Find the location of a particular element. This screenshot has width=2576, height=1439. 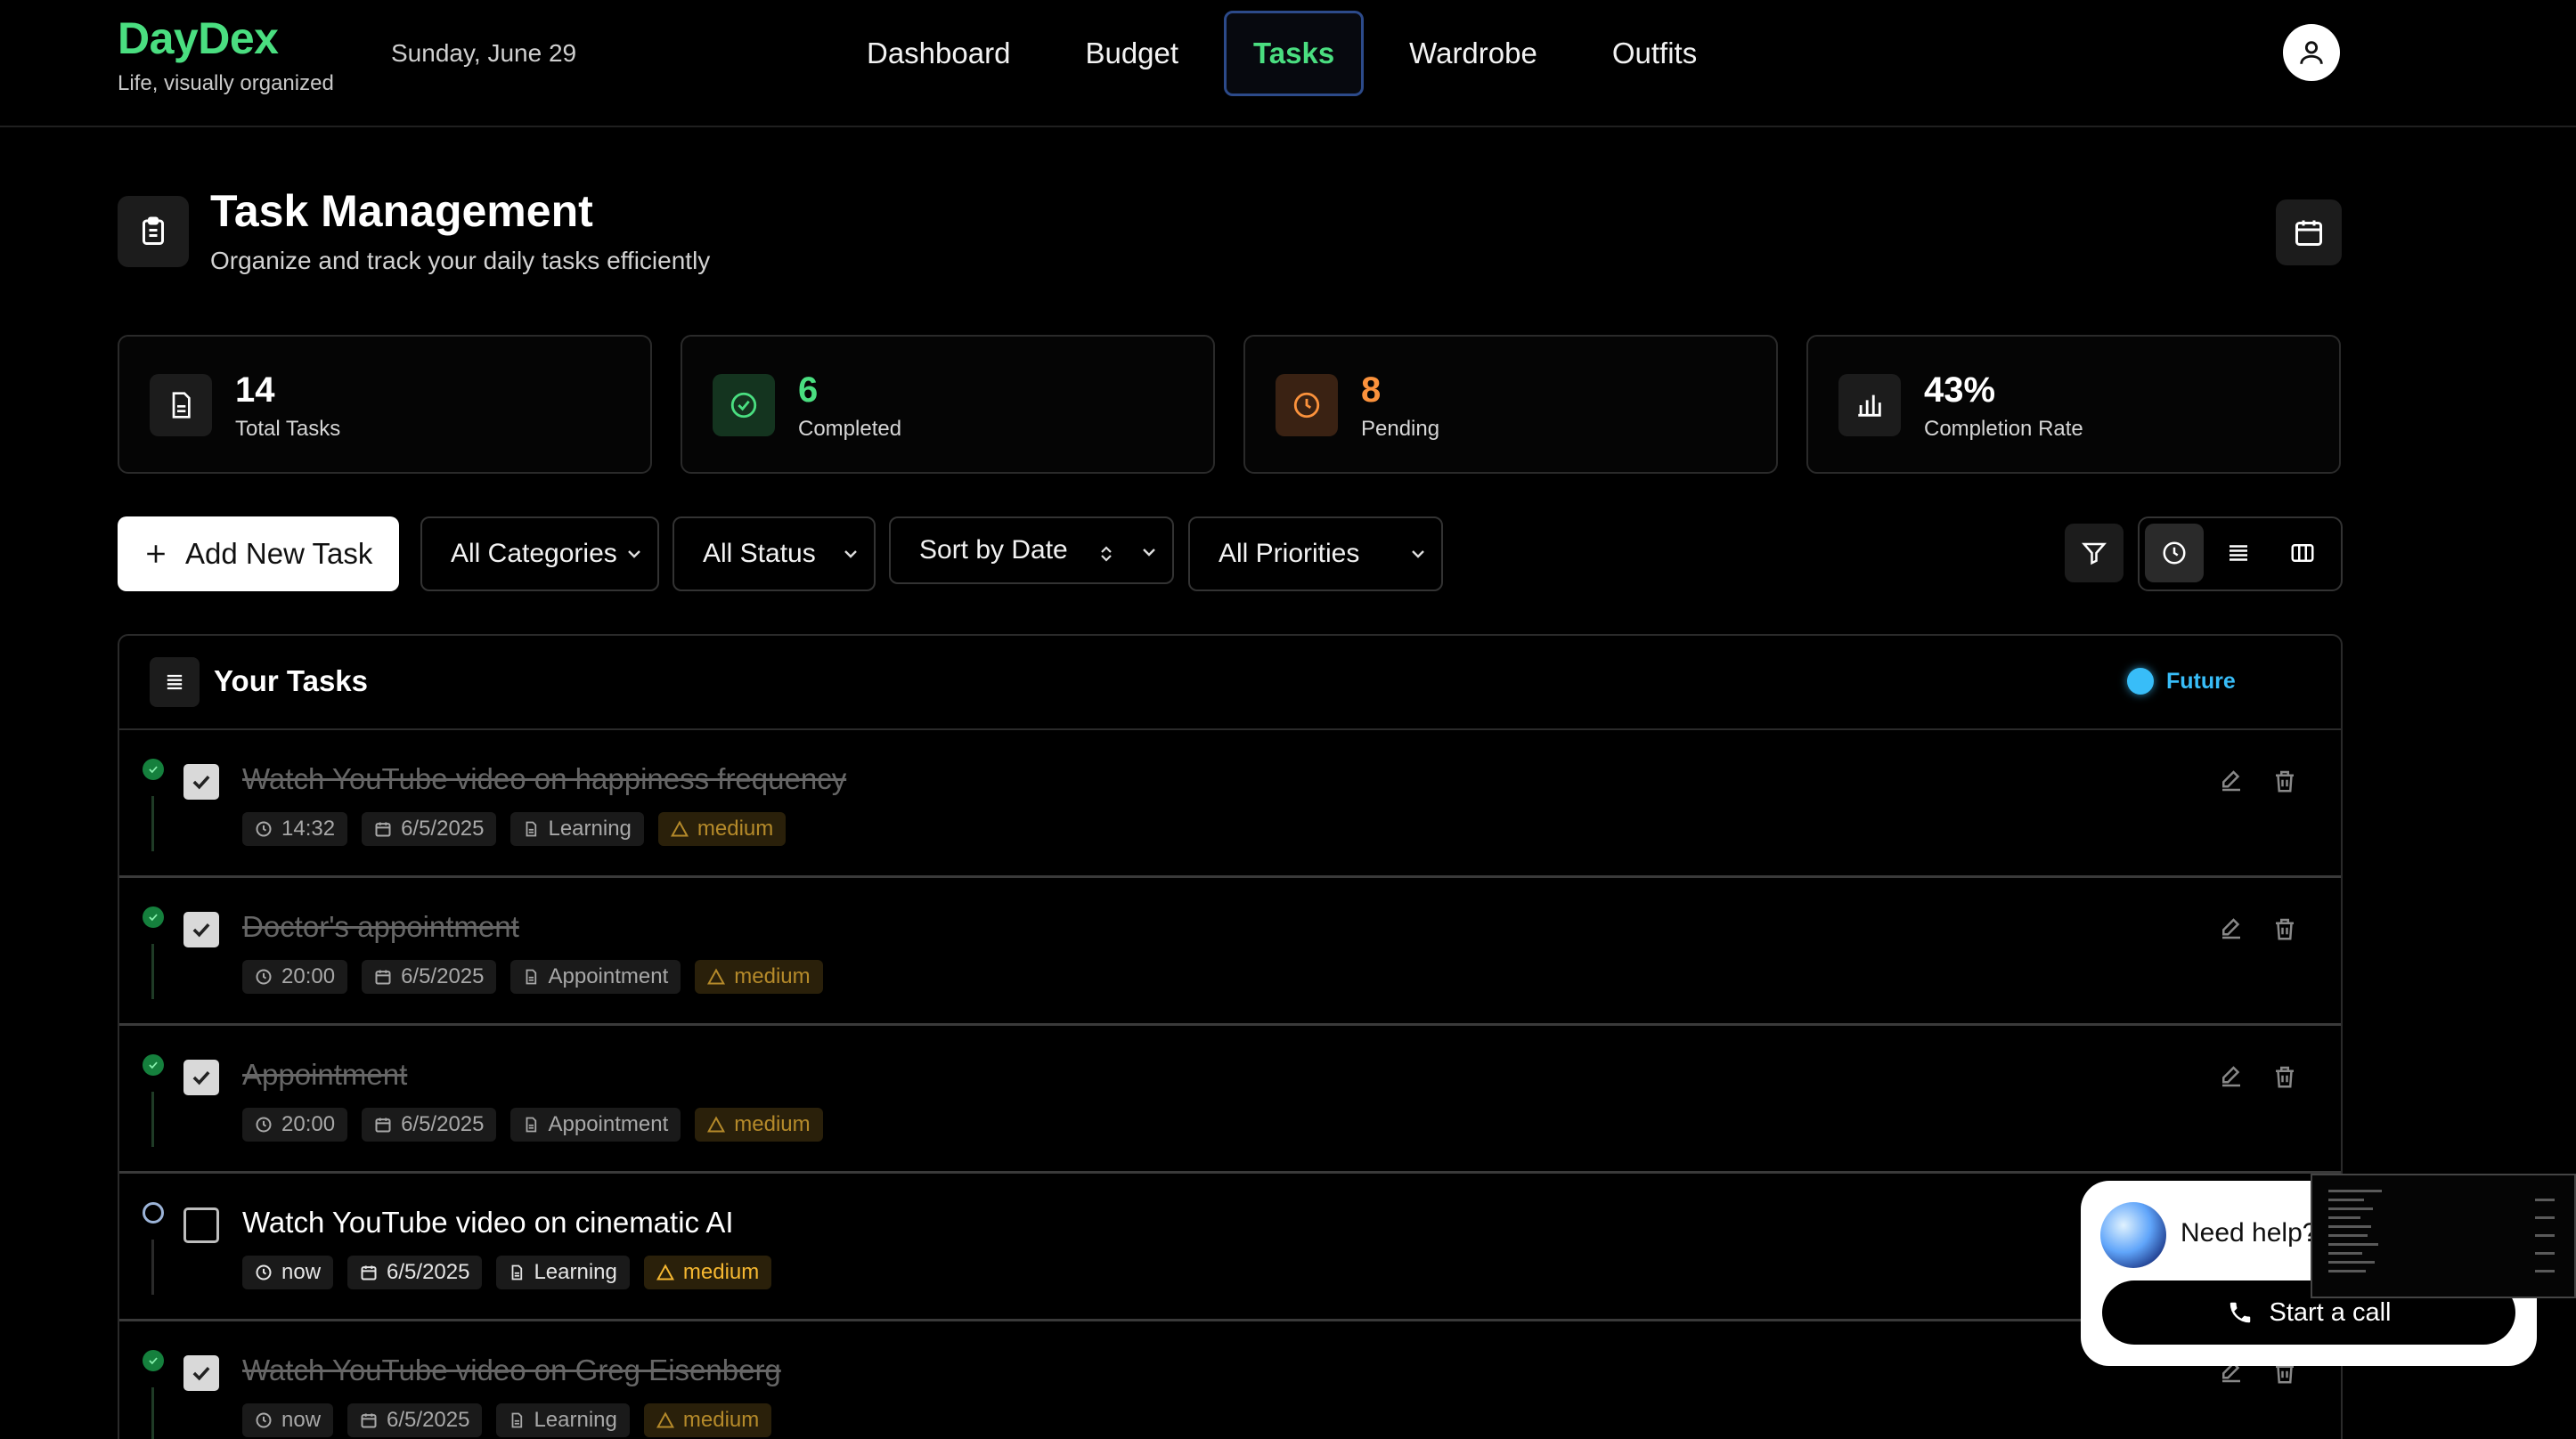

calendar-button is located at coordinates (2309, 232).